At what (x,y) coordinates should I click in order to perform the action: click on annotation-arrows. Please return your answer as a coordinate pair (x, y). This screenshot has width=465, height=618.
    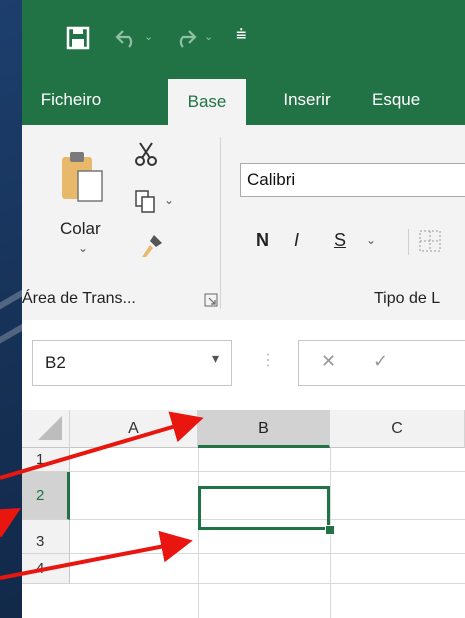
    Looking at the image, I should click on (102, 495).